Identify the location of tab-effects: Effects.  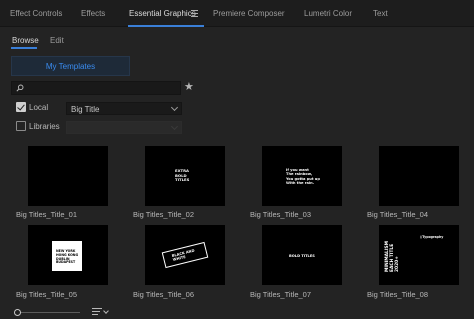
(93, 13).